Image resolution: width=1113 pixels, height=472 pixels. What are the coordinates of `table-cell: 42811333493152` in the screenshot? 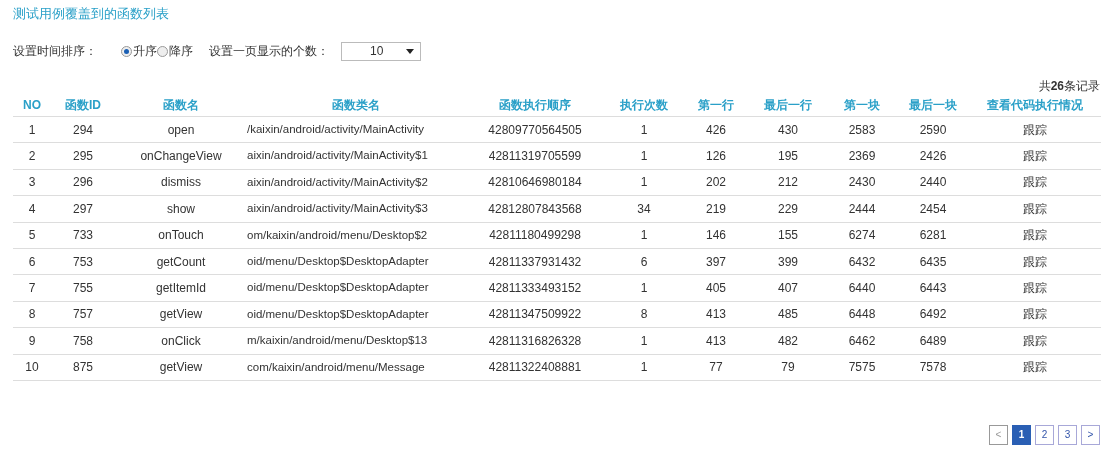 It's located at (535, 288).